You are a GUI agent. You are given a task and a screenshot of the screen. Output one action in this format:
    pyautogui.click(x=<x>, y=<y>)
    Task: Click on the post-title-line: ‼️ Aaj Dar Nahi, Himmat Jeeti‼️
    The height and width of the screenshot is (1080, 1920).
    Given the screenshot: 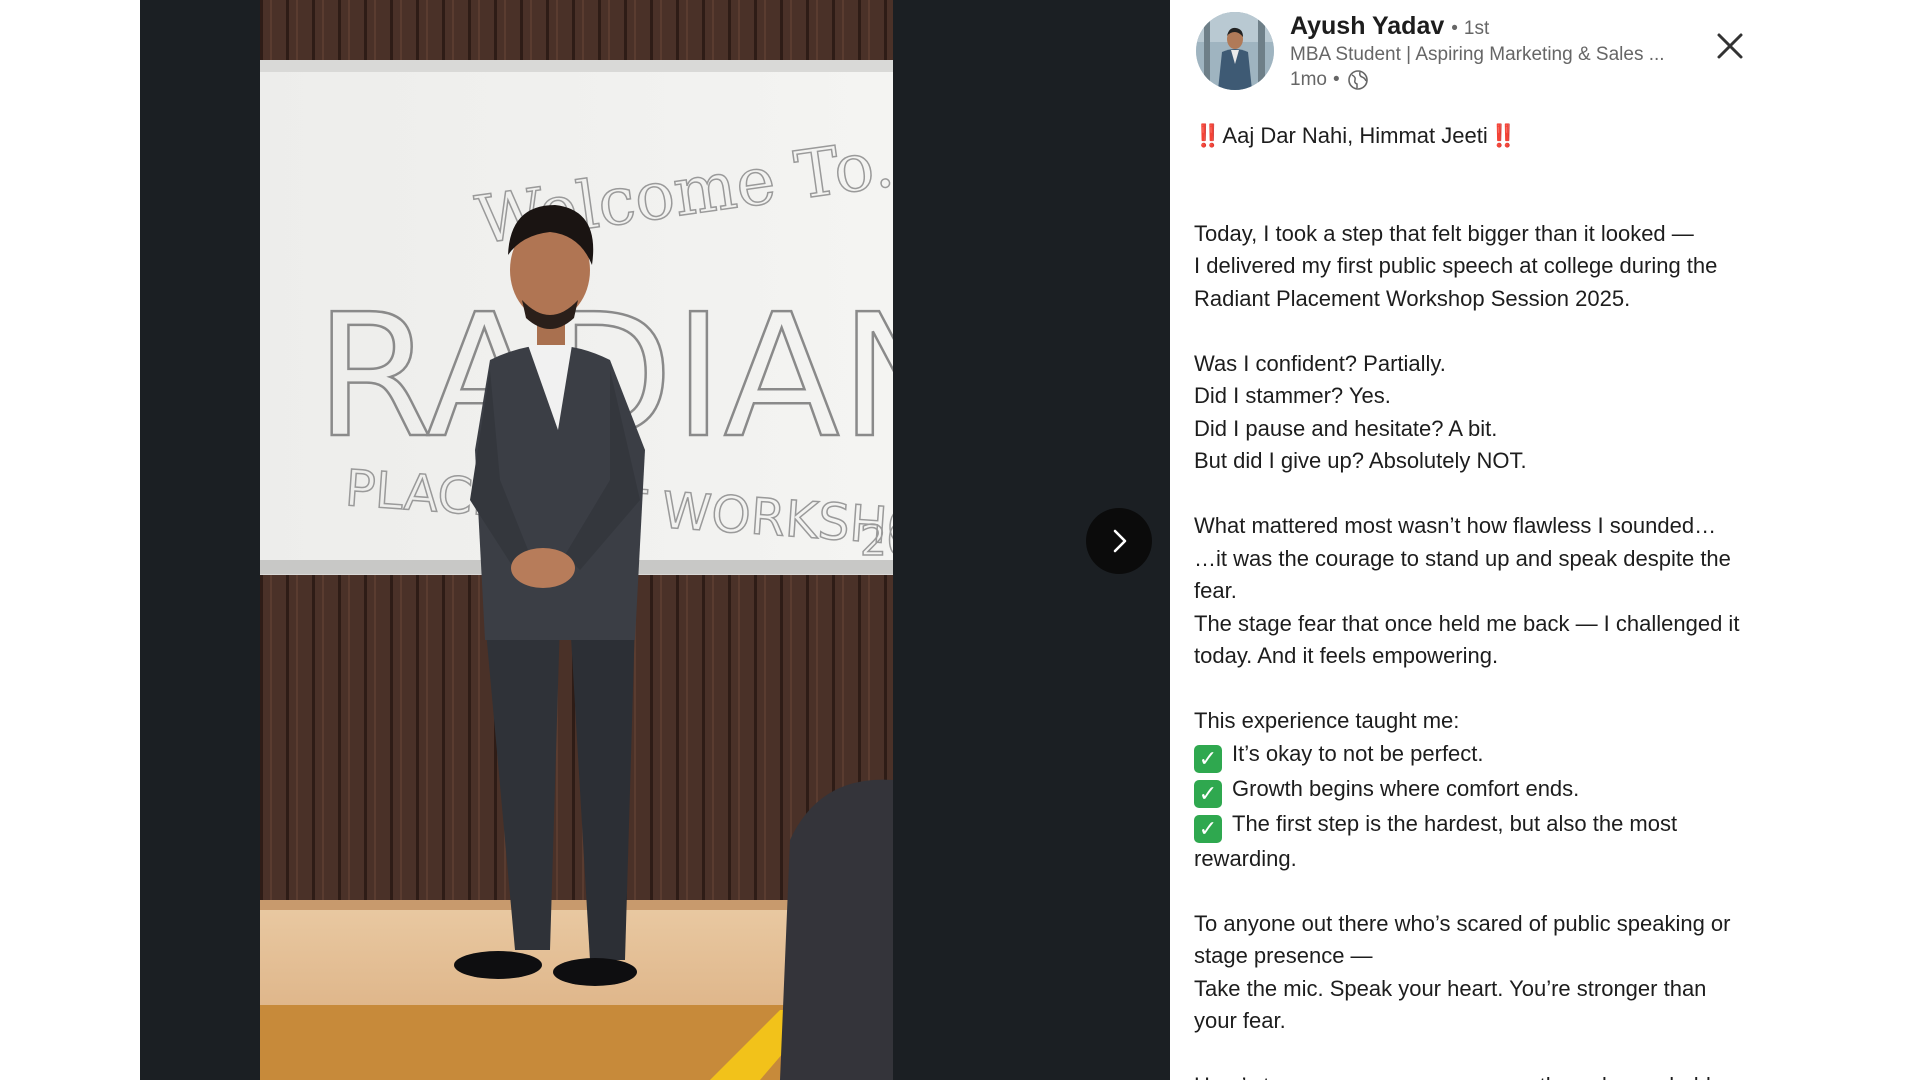 What is the action you would take?
    pyautogui.click(x=1487, y=136)
    